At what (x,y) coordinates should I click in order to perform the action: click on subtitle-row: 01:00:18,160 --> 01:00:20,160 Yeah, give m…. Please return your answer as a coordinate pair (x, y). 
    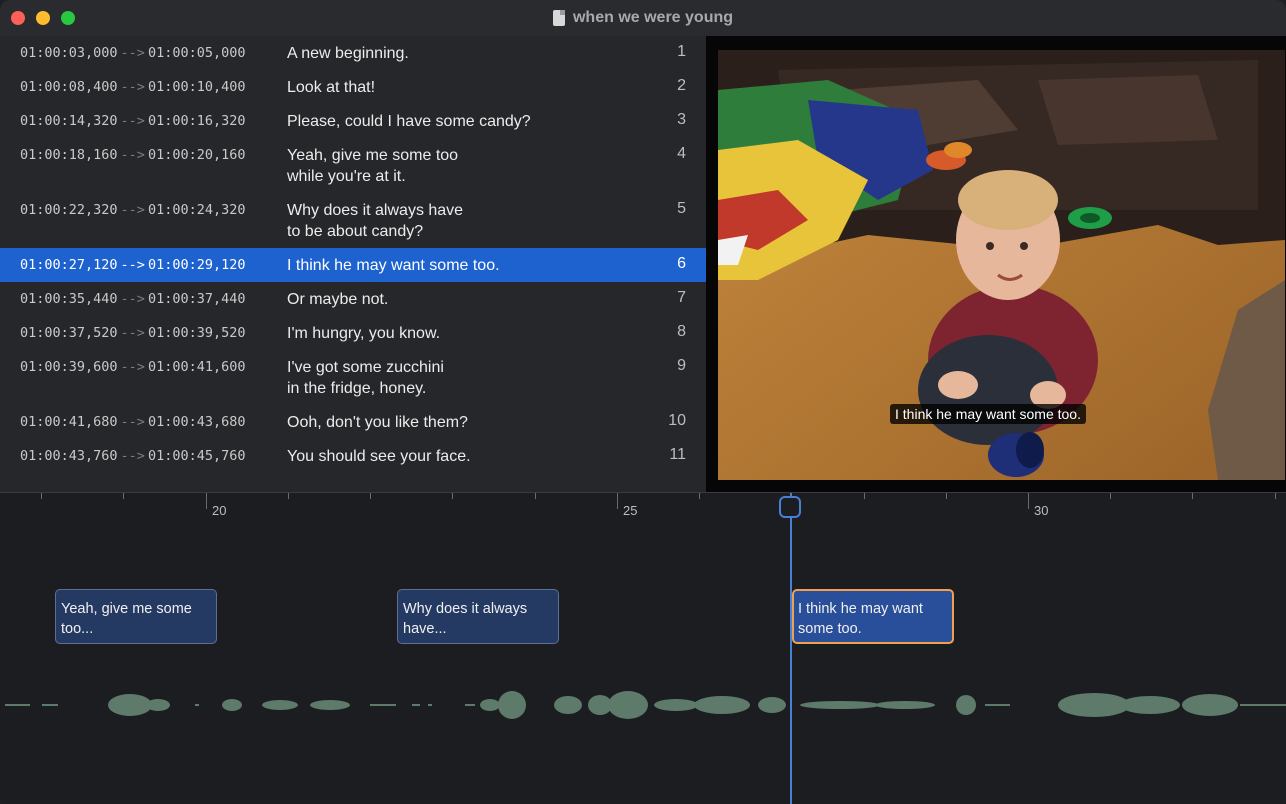
    Looking at the image, I should click on (353, 165).